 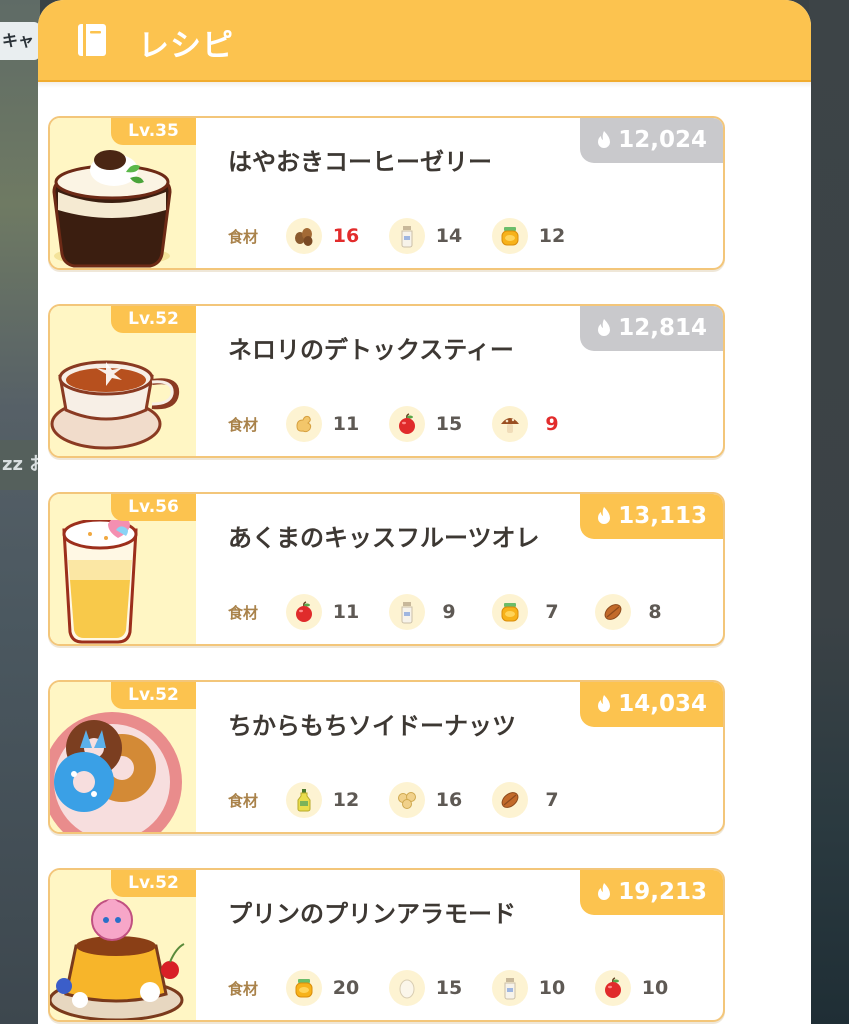 What do you see at coordinates (346, 988) in the screenshot?
I see `ingredient-qty: 20` at bounding box center [346, 988].